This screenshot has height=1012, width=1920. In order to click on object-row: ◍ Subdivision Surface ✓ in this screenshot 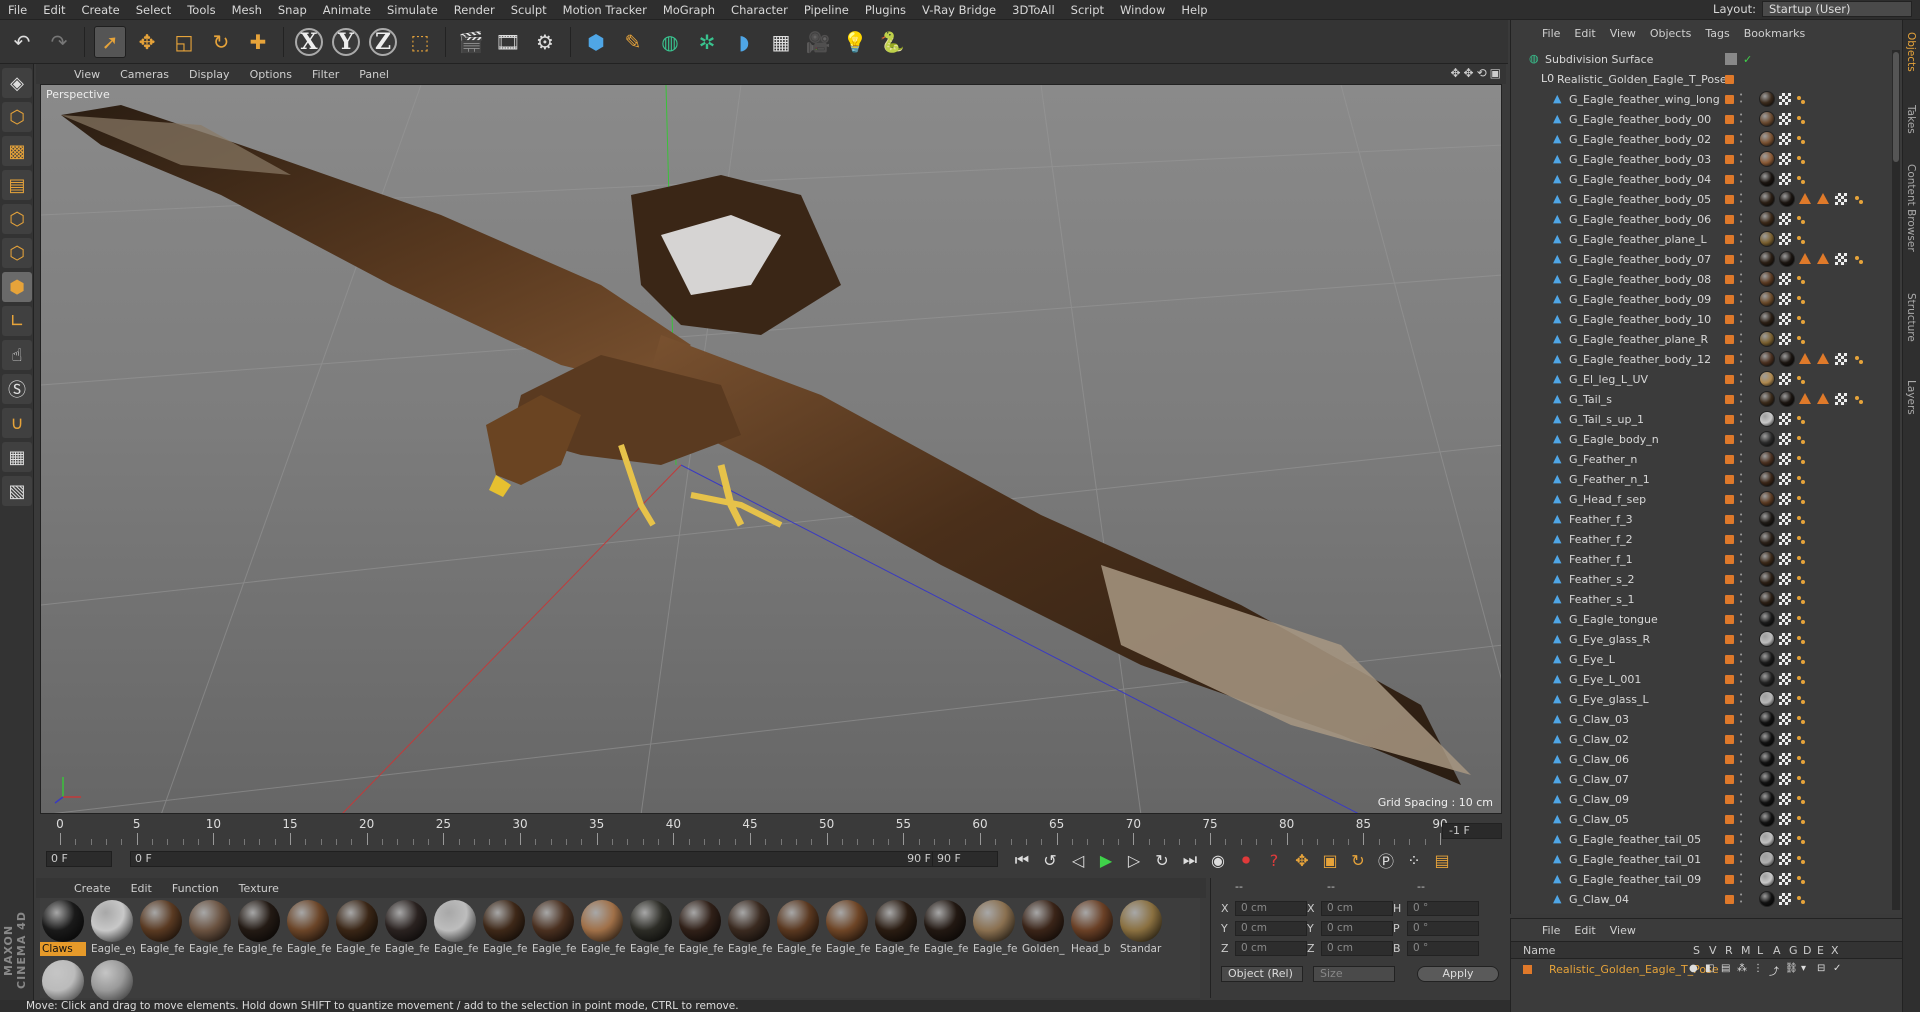, I will do `click(1702, 60)`.